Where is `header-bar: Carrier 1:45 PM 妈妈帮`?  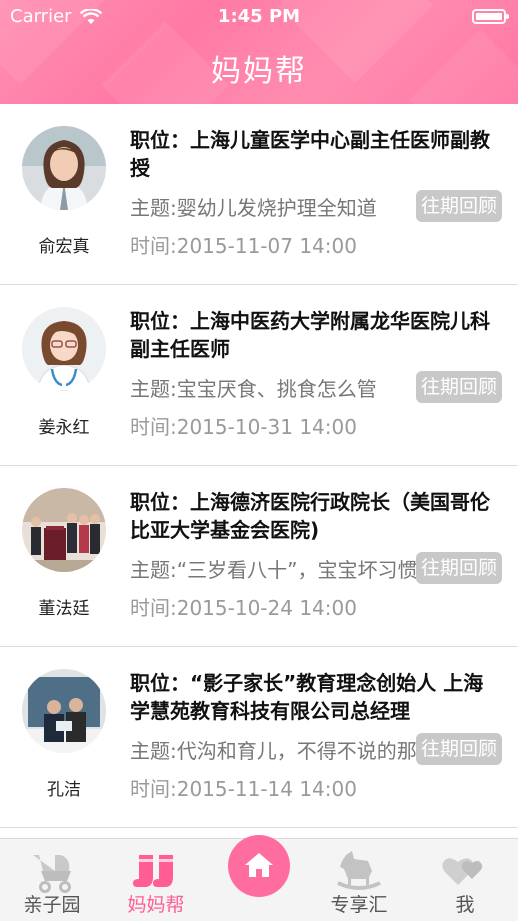
header-bar: Carrier 1:45 PM 妈妈帮 is located at coordinates (259, 52).